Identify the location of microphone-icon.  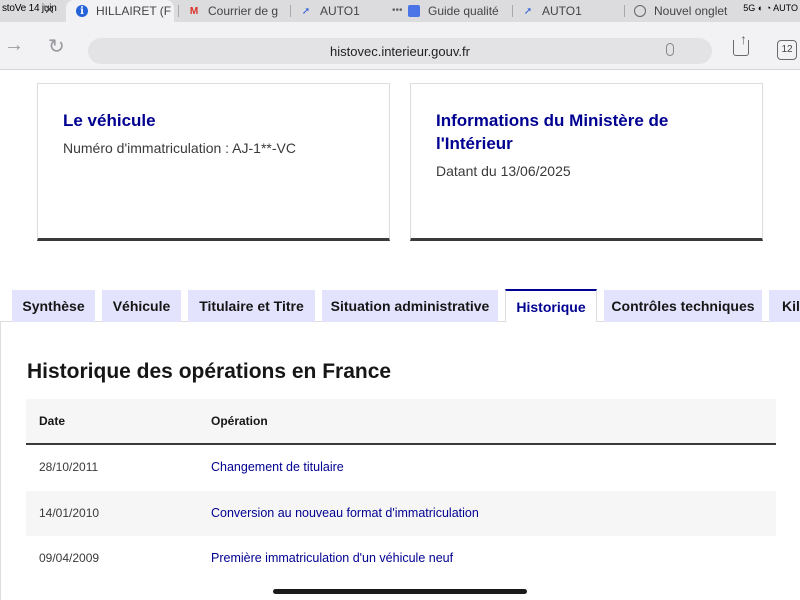
(670, 49).